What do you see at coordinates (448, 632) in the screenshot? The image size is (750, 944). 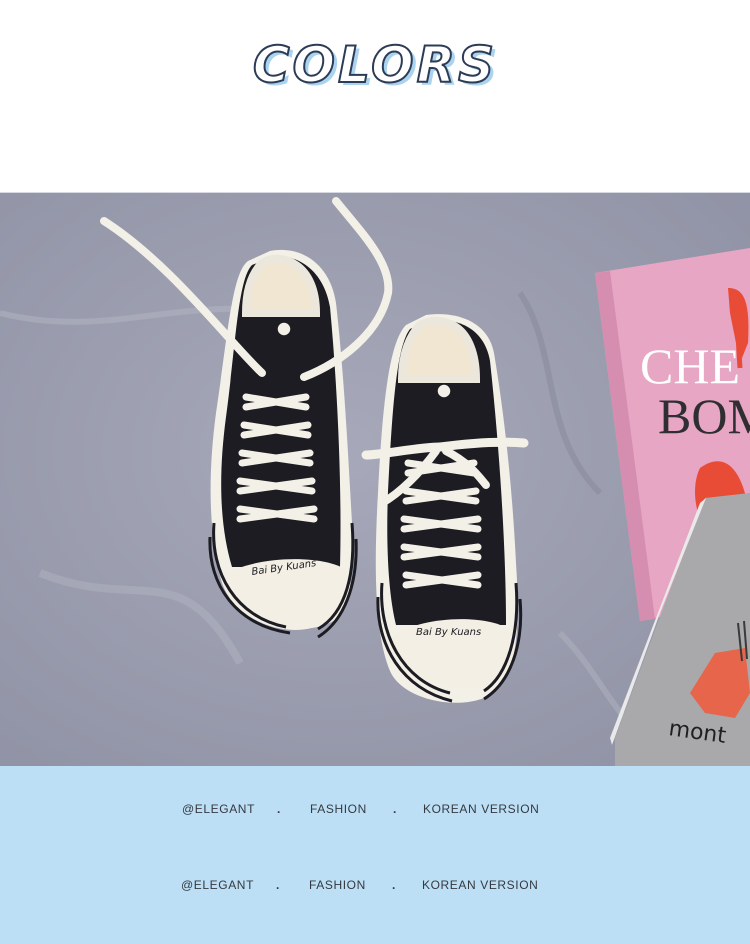 I see `right-shoe-brand: Bai By Kuans` at bounding box center [448, 632].